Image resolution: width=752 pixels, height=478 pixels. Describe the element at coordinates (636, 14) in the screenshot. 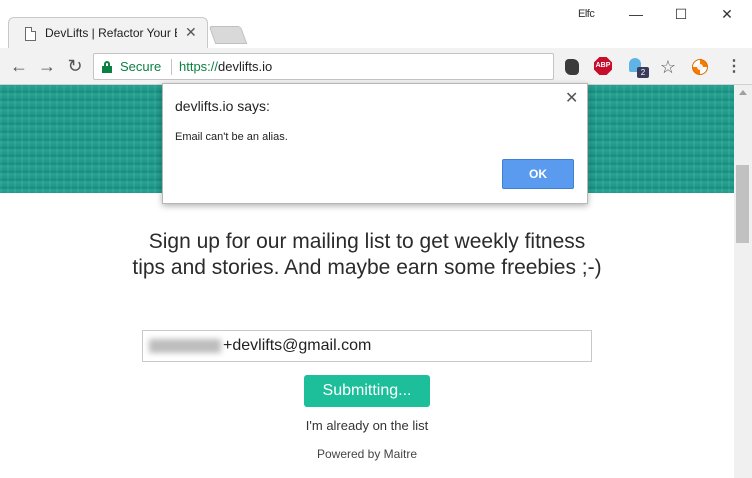

I see `minimize-icon: —` at that location.